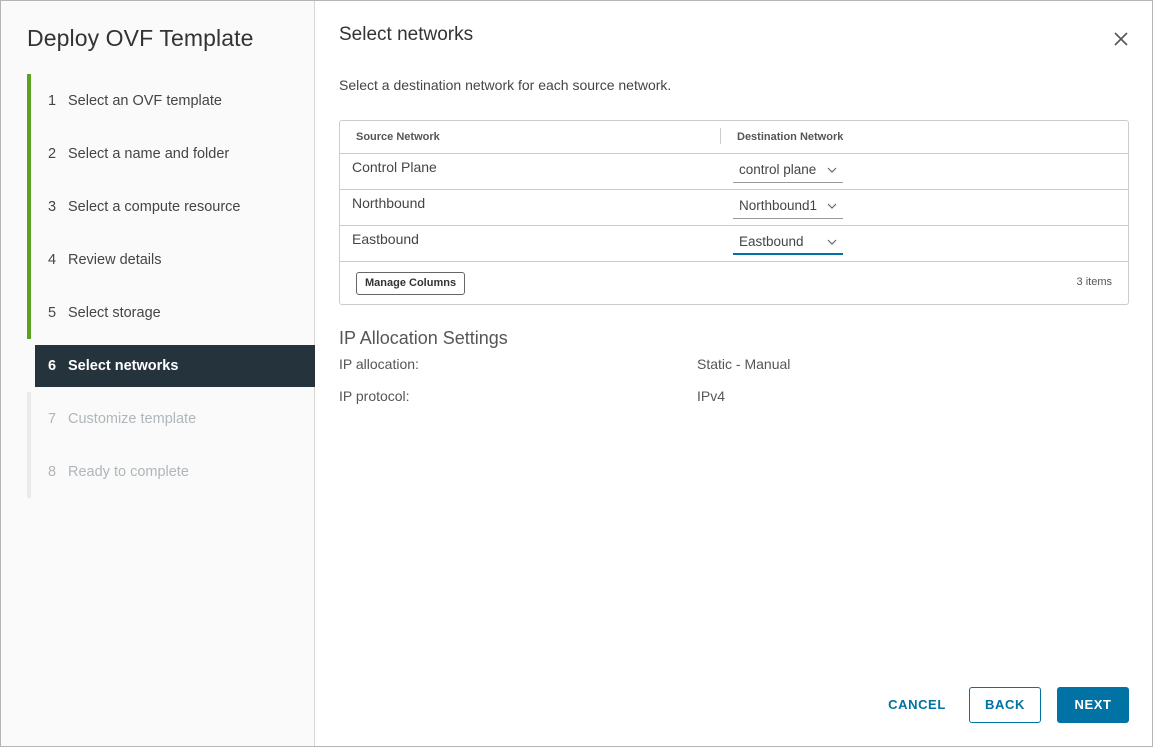  Describe the element at coordinates (917, 705) in the screenshot. I see `cancel-button: CANCEL` at that location.